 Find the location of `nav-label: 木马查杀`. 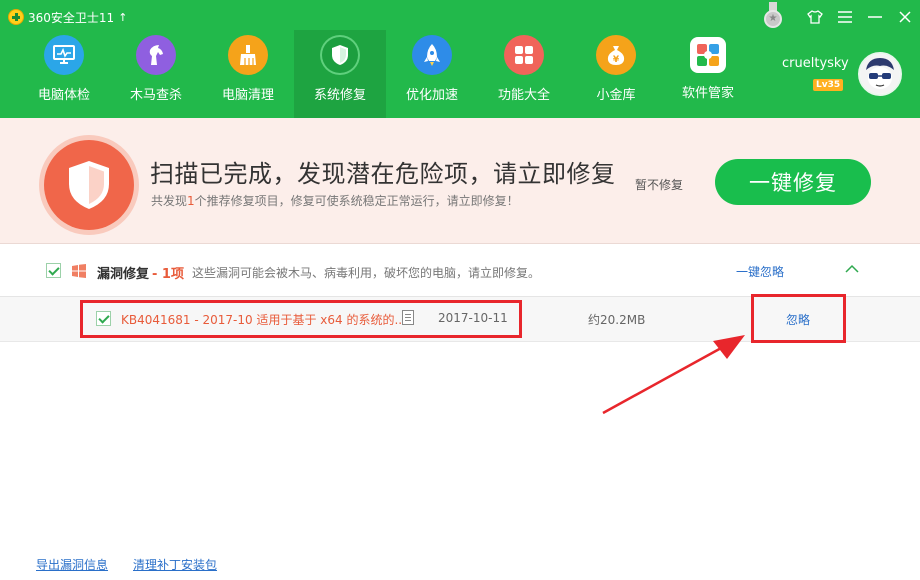

nav-label: 木马查杀 is located at coordinates (155, 95).